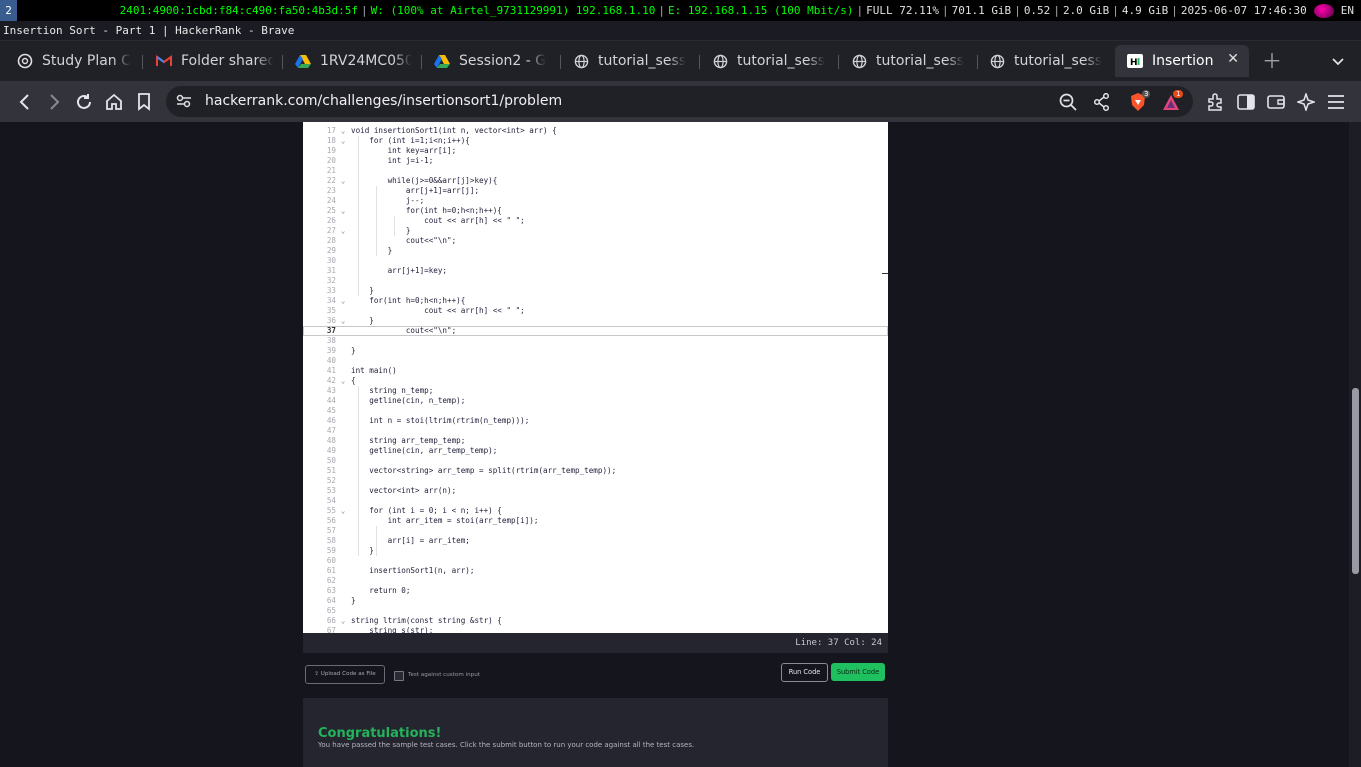 This screenshot has height=767, width=1361. What do you see at coordinates (595, 341) in the screenshot?
I see `code-line: 38` at bounding box center [595, 341].